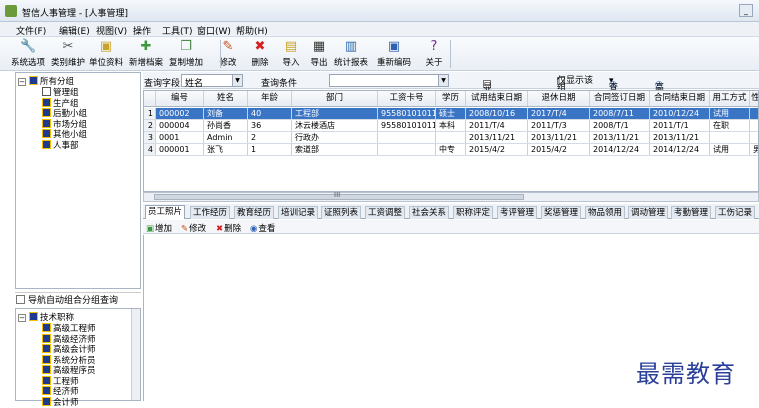 Image resolution: width=759 pixels, height=408 pixels. I want to click on menu-item: 窗口(W), so click(214, 30).